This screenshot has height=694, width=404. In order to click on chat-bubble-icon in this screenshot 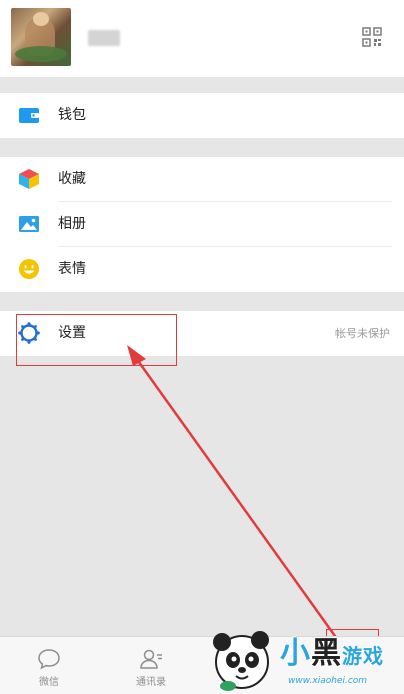, I will do `click(49, 659)`.